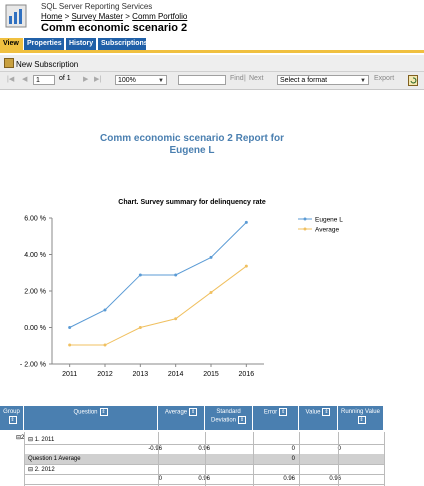 The width and height of the screenshot is (424, 486). Describe the element at coordinates (141, 374) in the screenshot. I see `x-tick-label: 2013` at that location.